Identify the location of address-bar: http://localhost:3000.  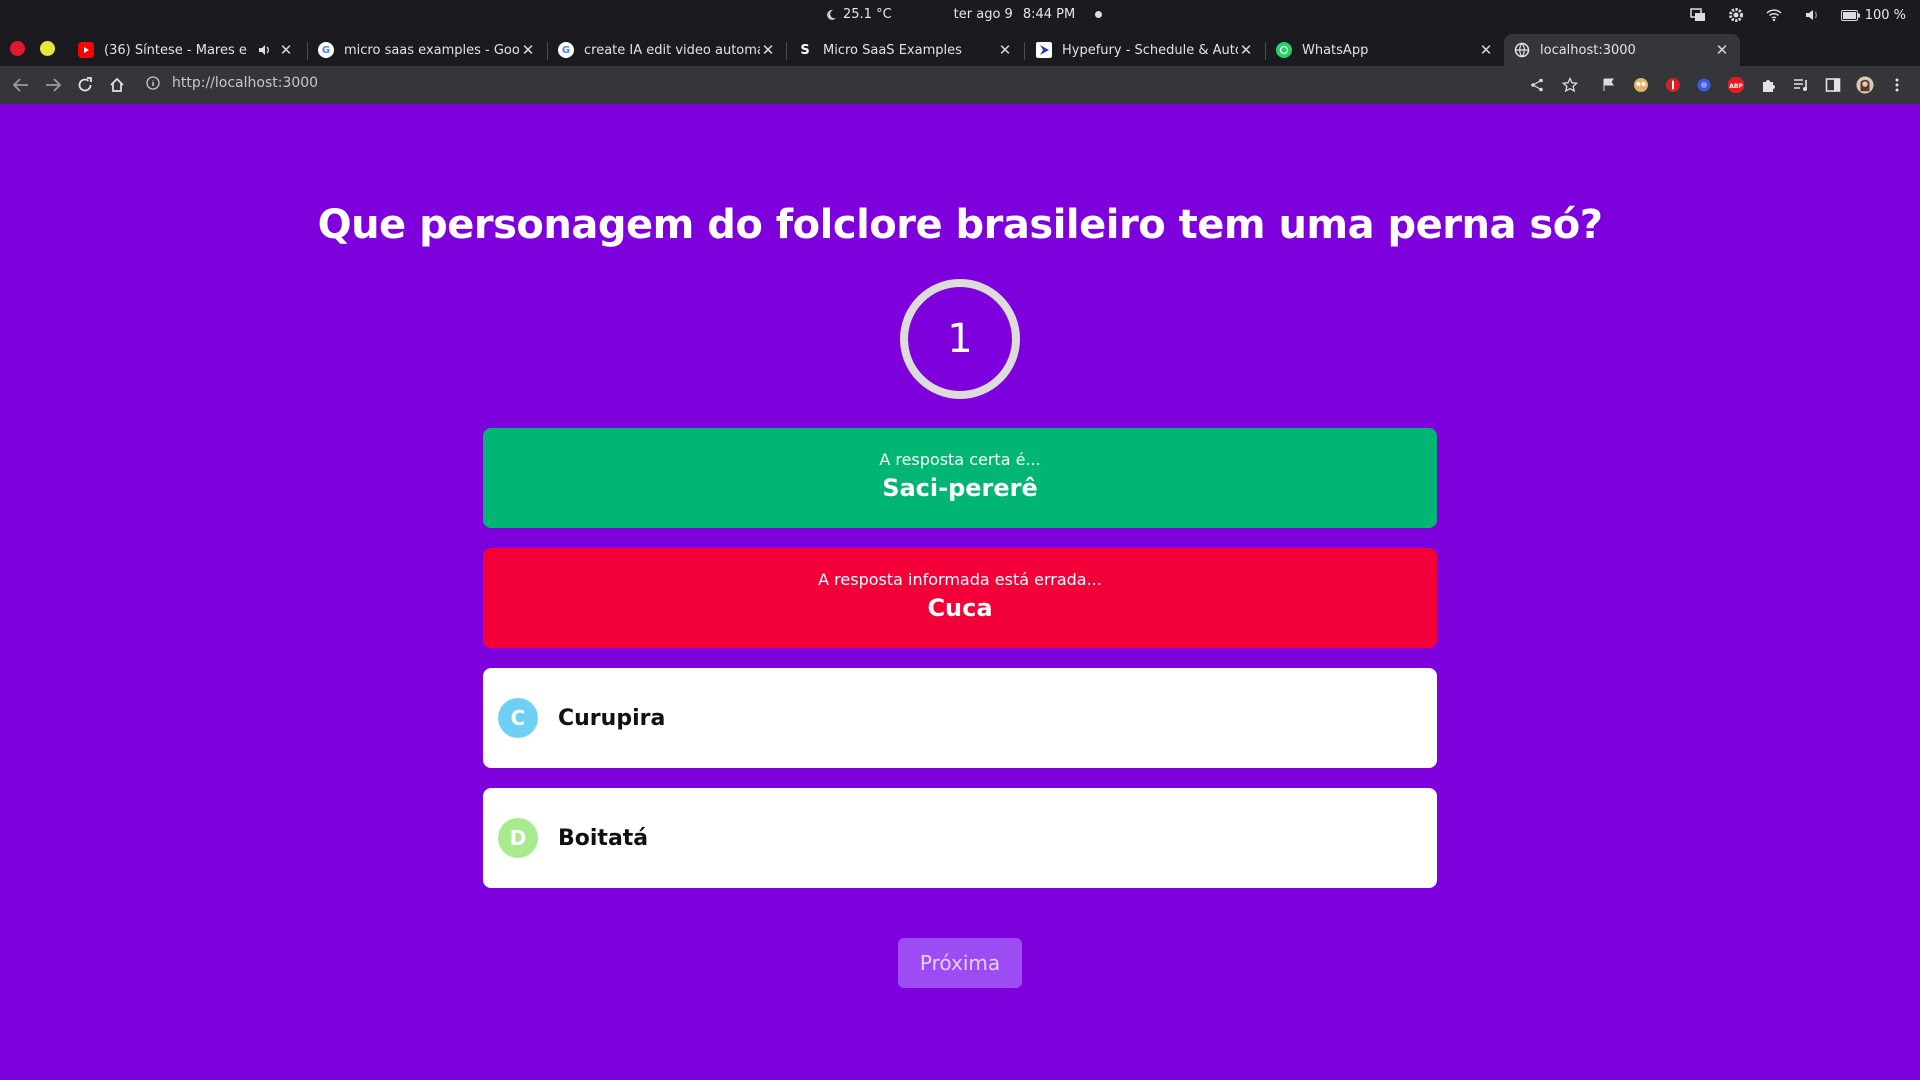
(232, 83).